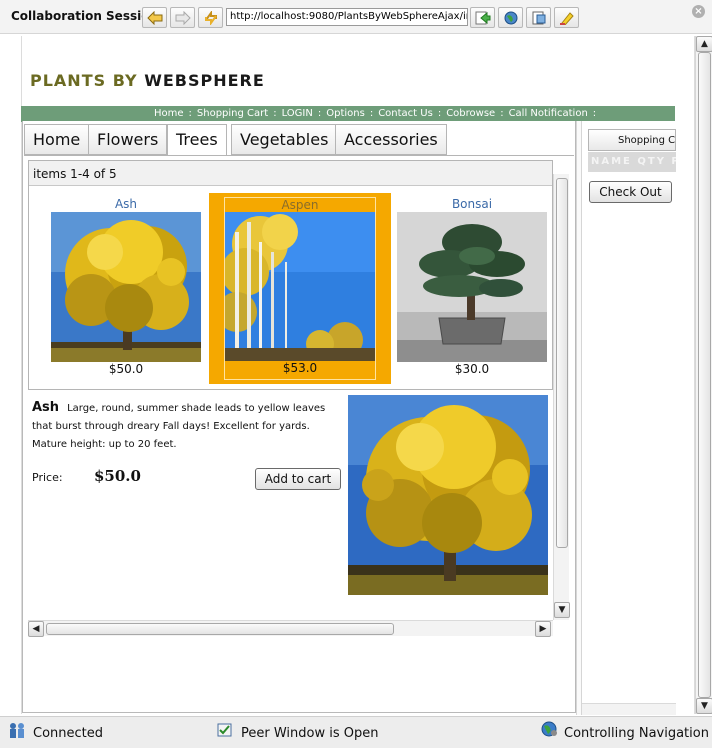 The height and width of the screenshot is (748, 712). I want to click on tab-vegetables: Vegetables, so click(284, 139).